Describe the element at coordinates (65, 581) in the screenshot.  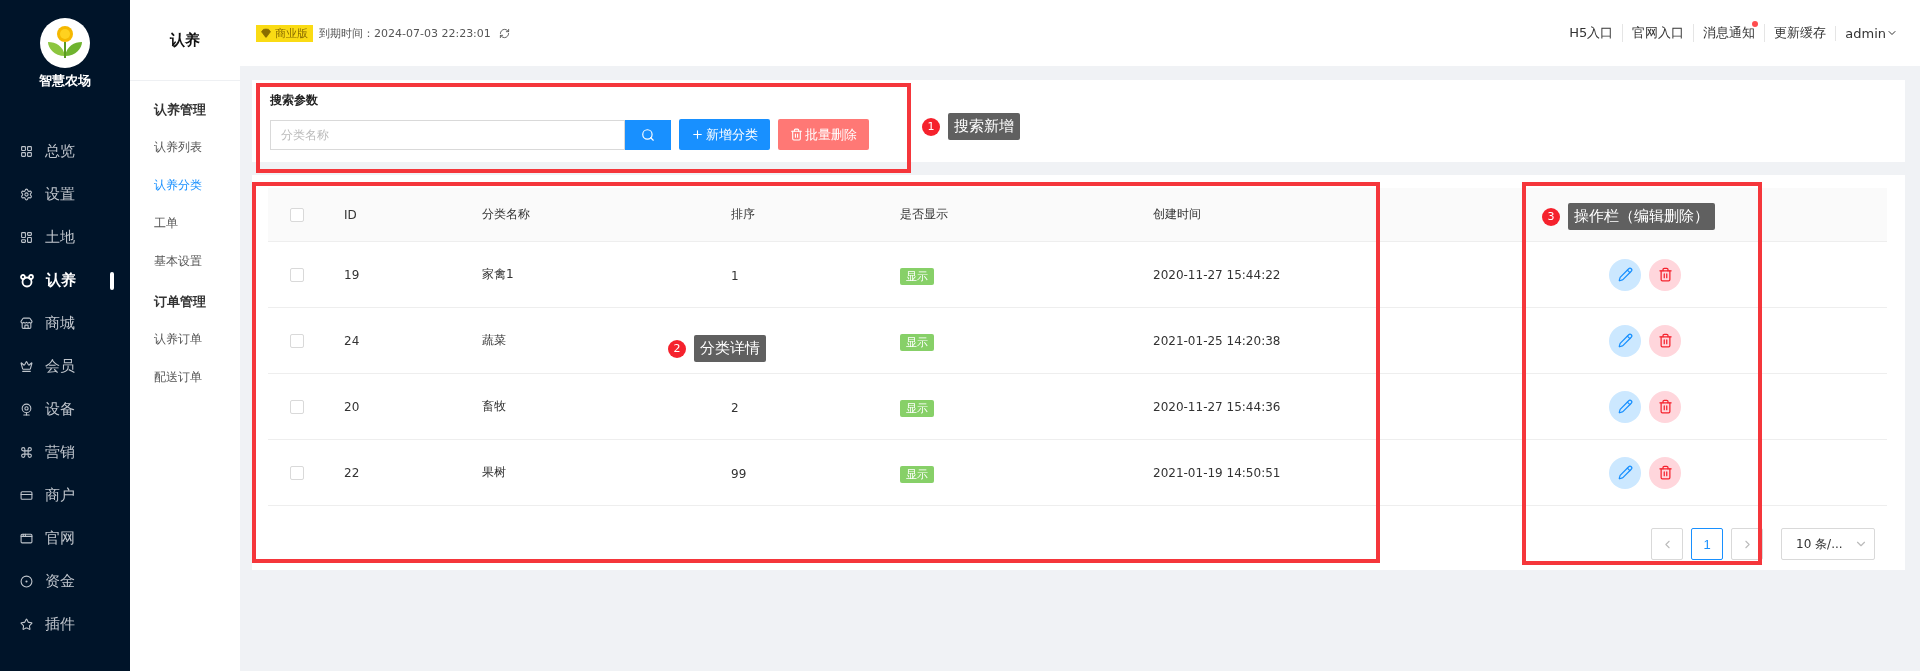
I see `sidebar-item: 资金` at that location.